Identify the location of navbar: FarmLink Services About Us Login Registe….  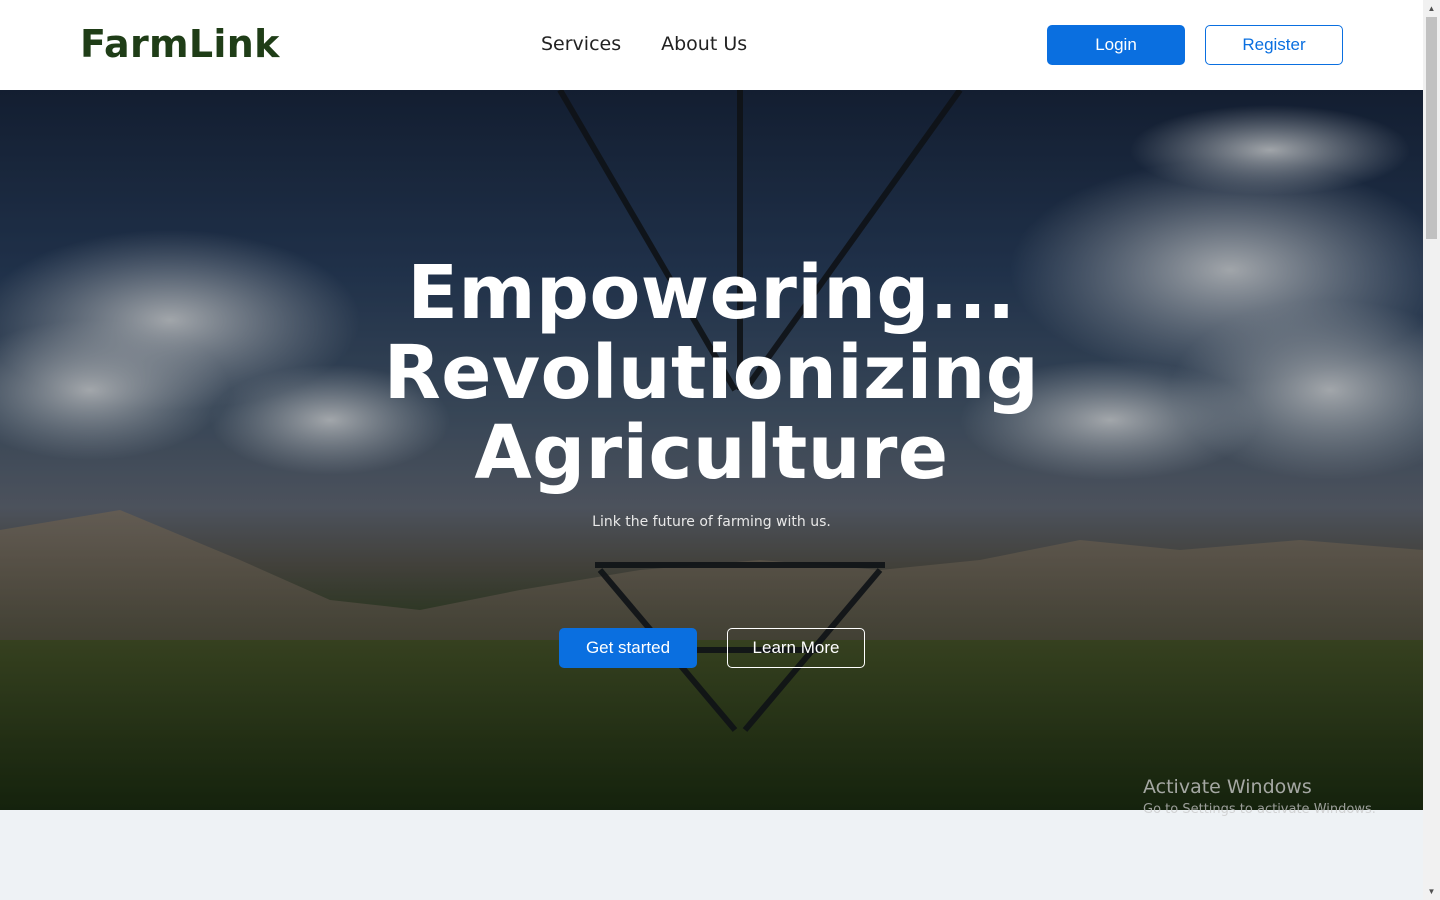
(711, 45).